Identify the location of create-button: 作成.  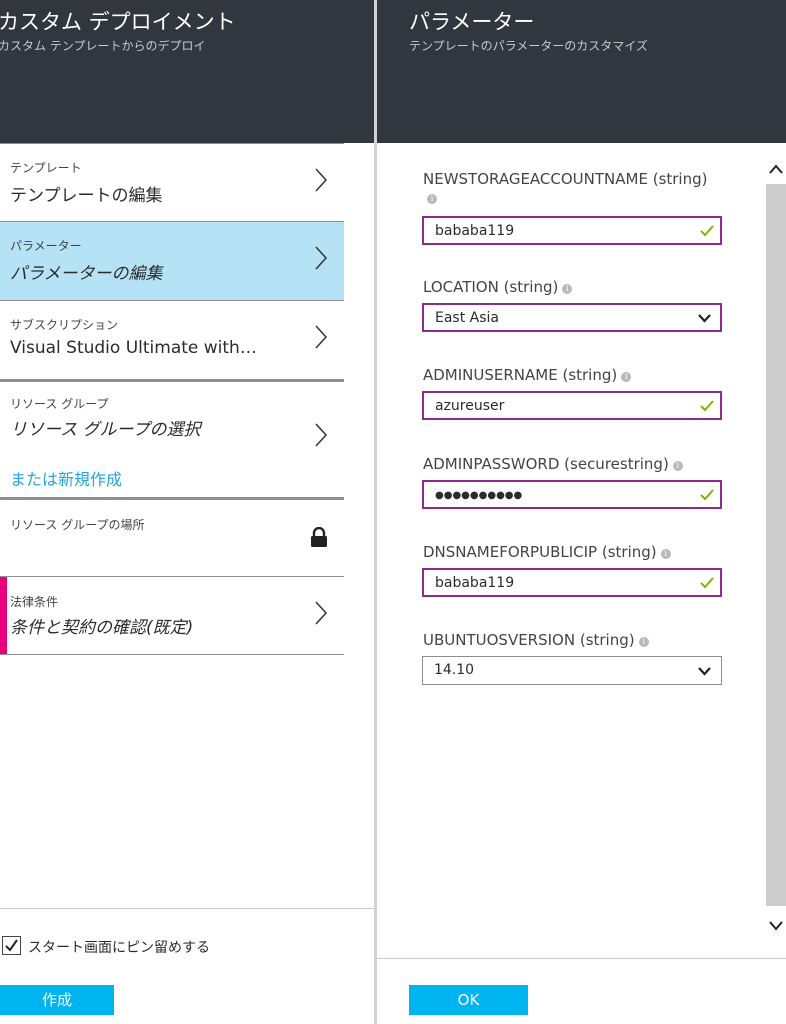
(57, 1000).